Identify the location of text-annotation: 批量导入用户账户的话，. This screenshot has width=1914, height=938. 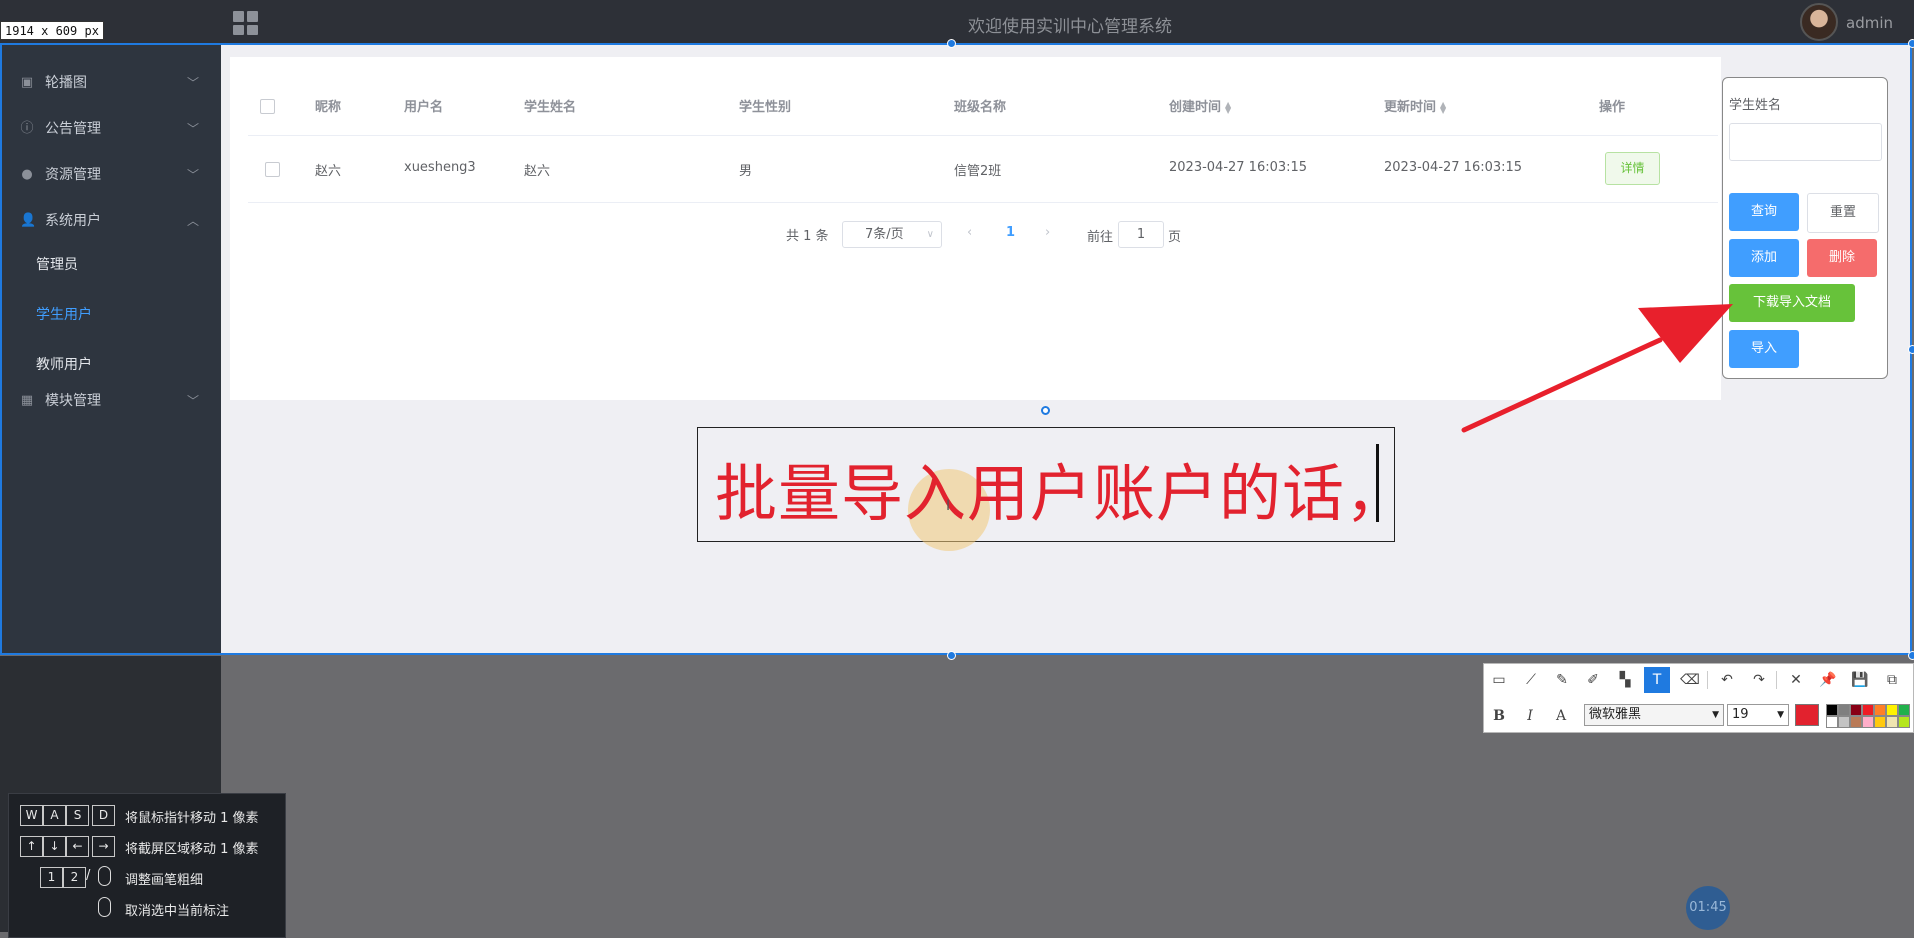
(1061, 488).